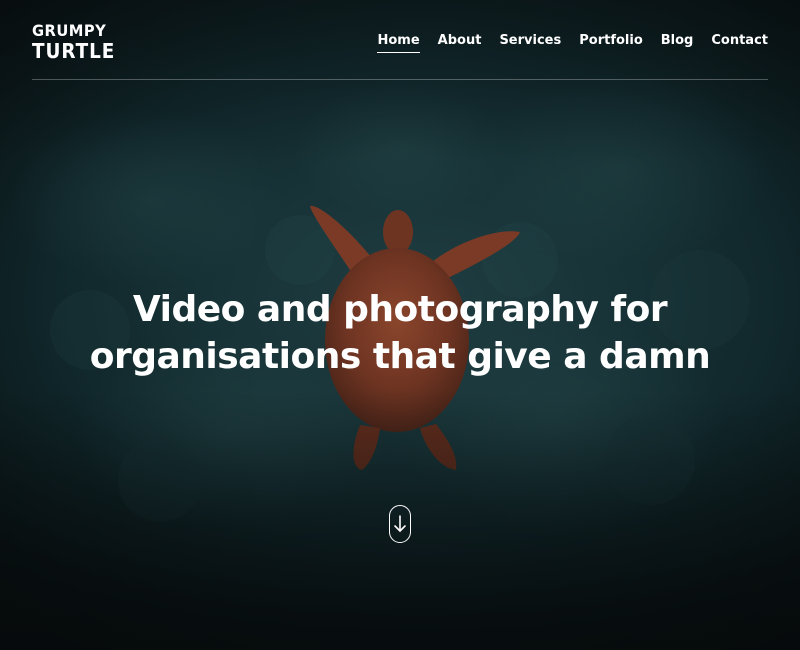 Image resolution: width=800 pixels, height=650 pixels. I want to click on nav-about: About, so click(460, 43).